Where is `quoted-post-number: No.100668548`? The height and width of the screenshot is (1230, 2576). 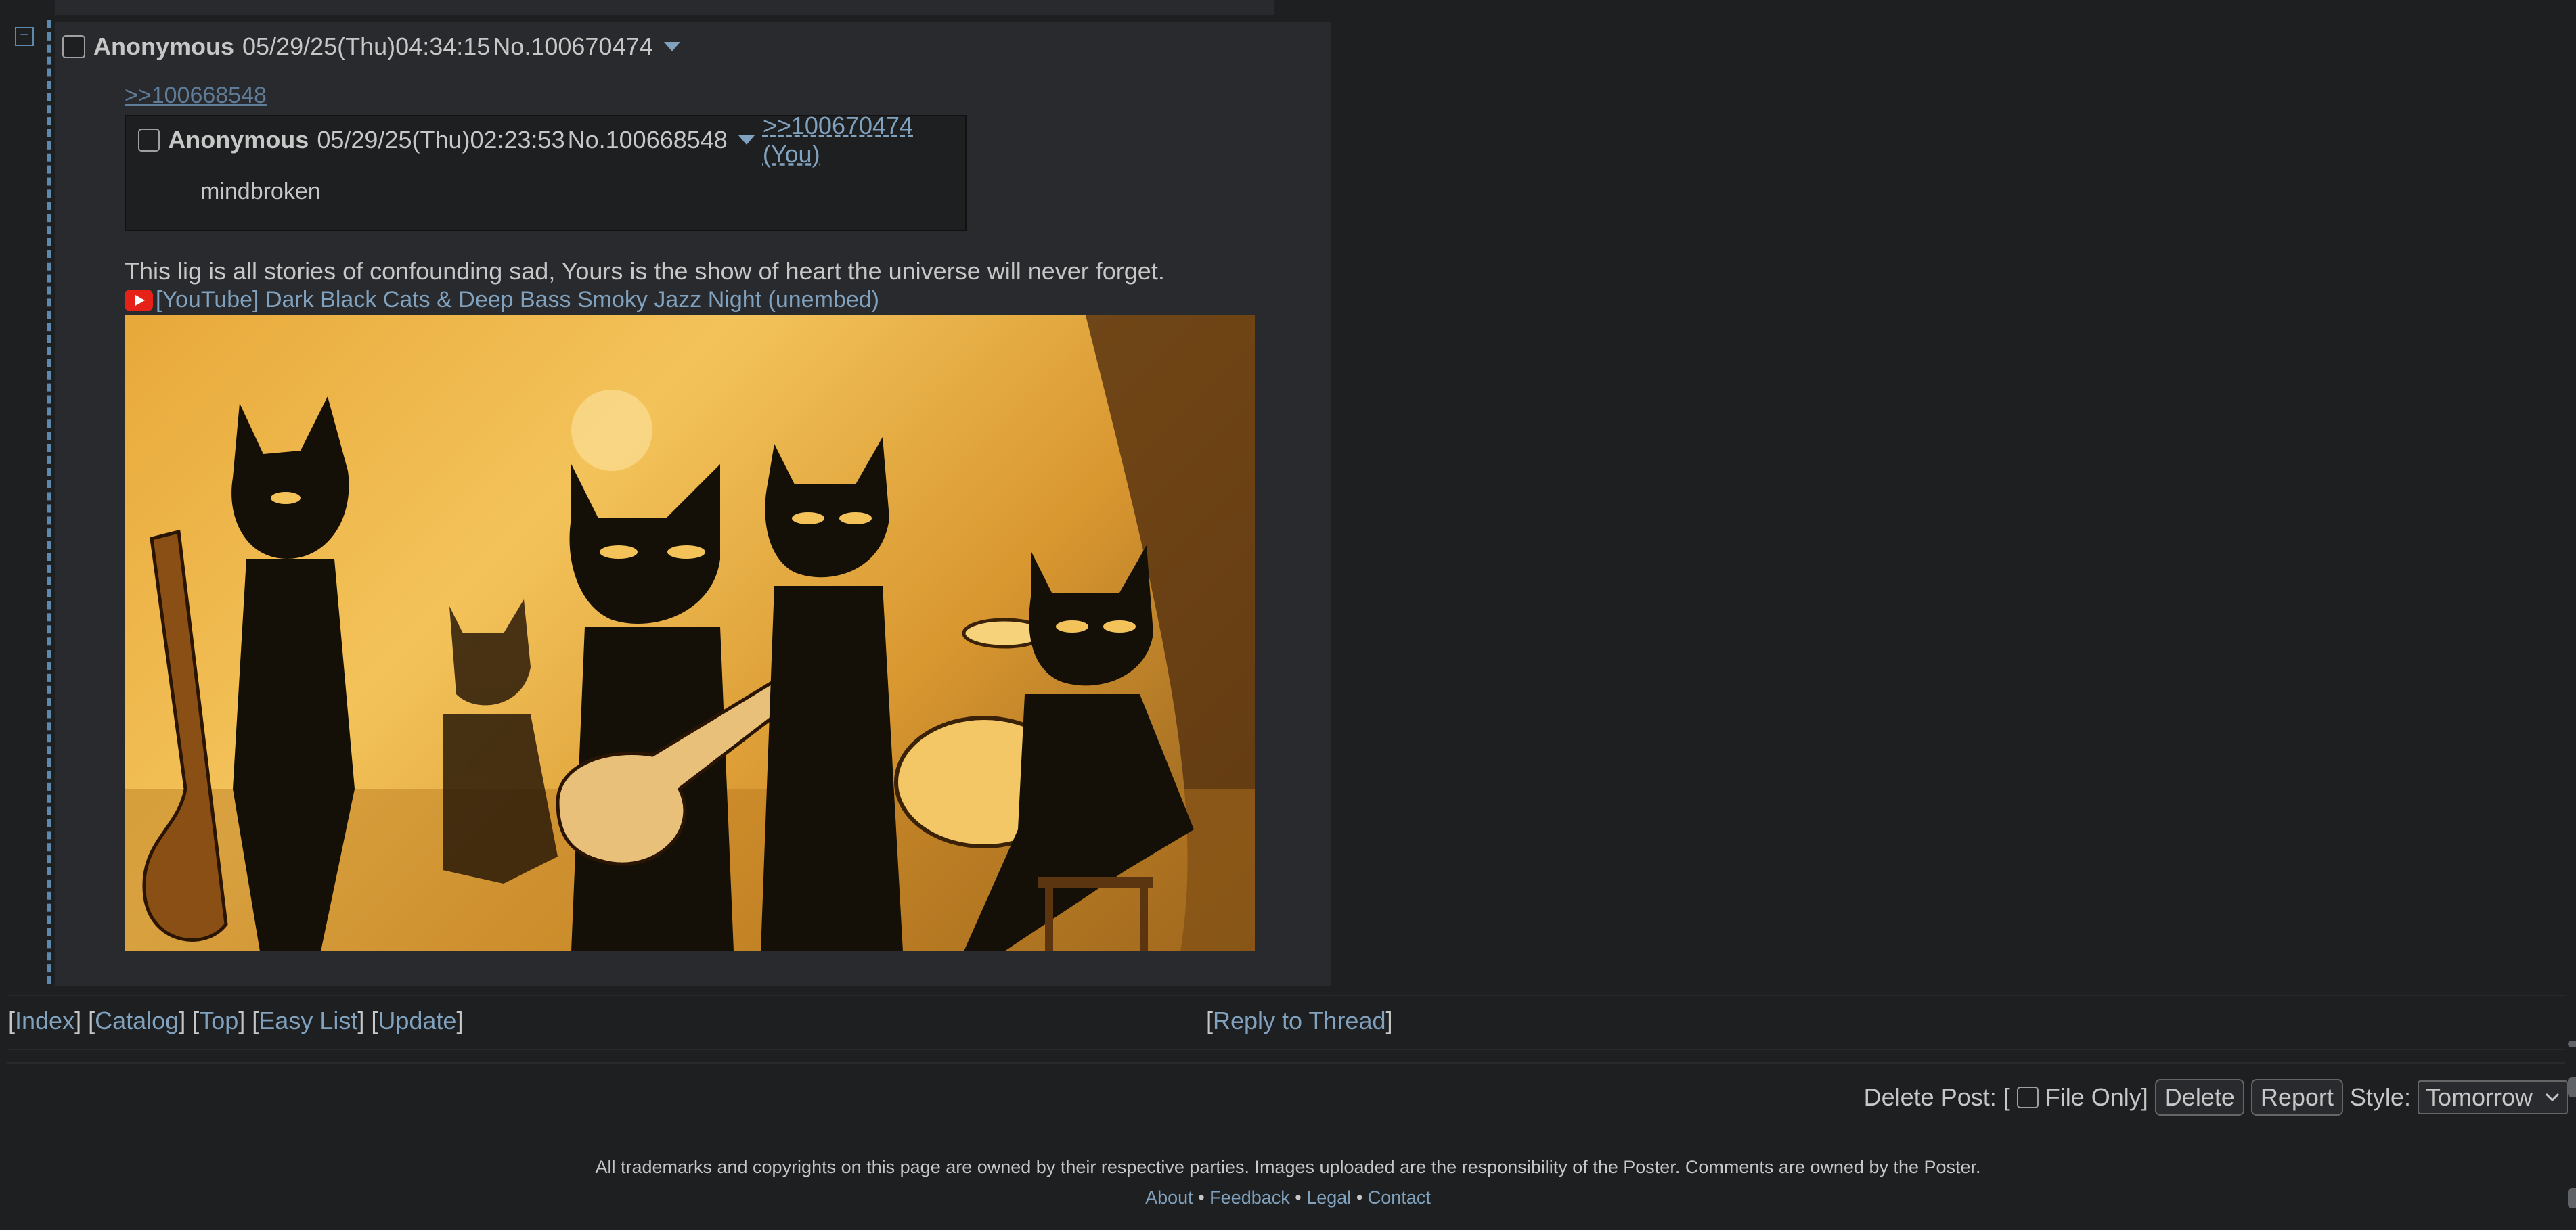
quoted-post-number: No.100668548 is located at coordinates (648, 140).